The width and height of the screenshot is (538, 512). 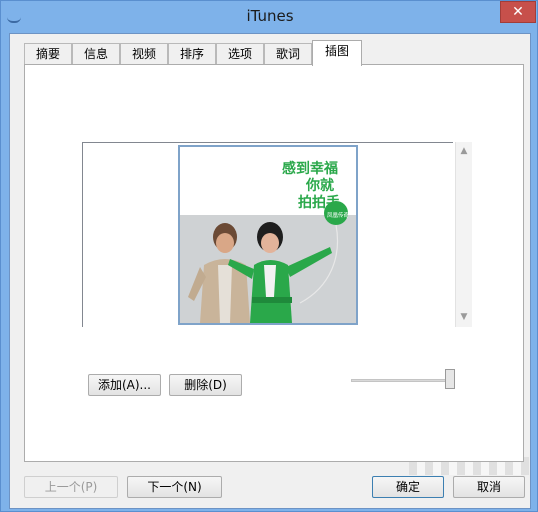 I want to click on tab-options: 选项, so click(x=240, y=54).